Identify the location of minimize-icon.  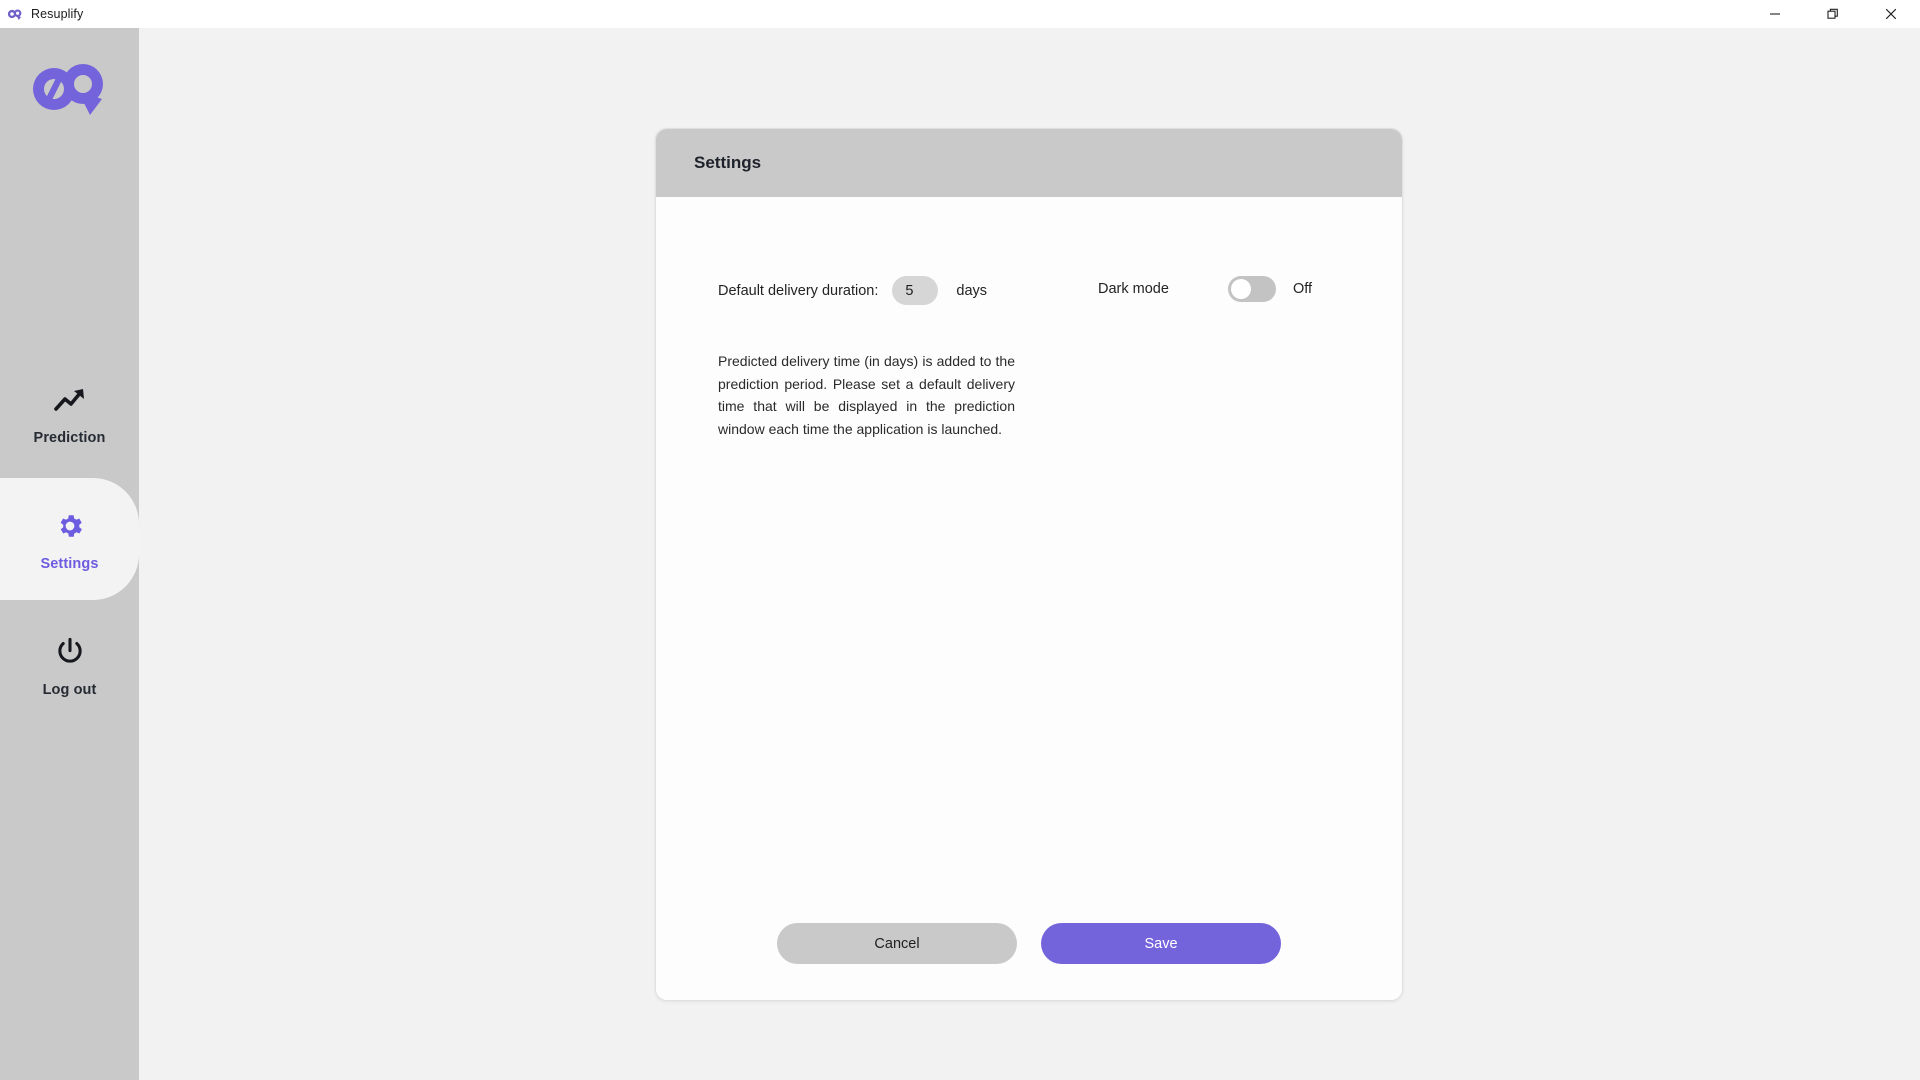
(1775, 14).